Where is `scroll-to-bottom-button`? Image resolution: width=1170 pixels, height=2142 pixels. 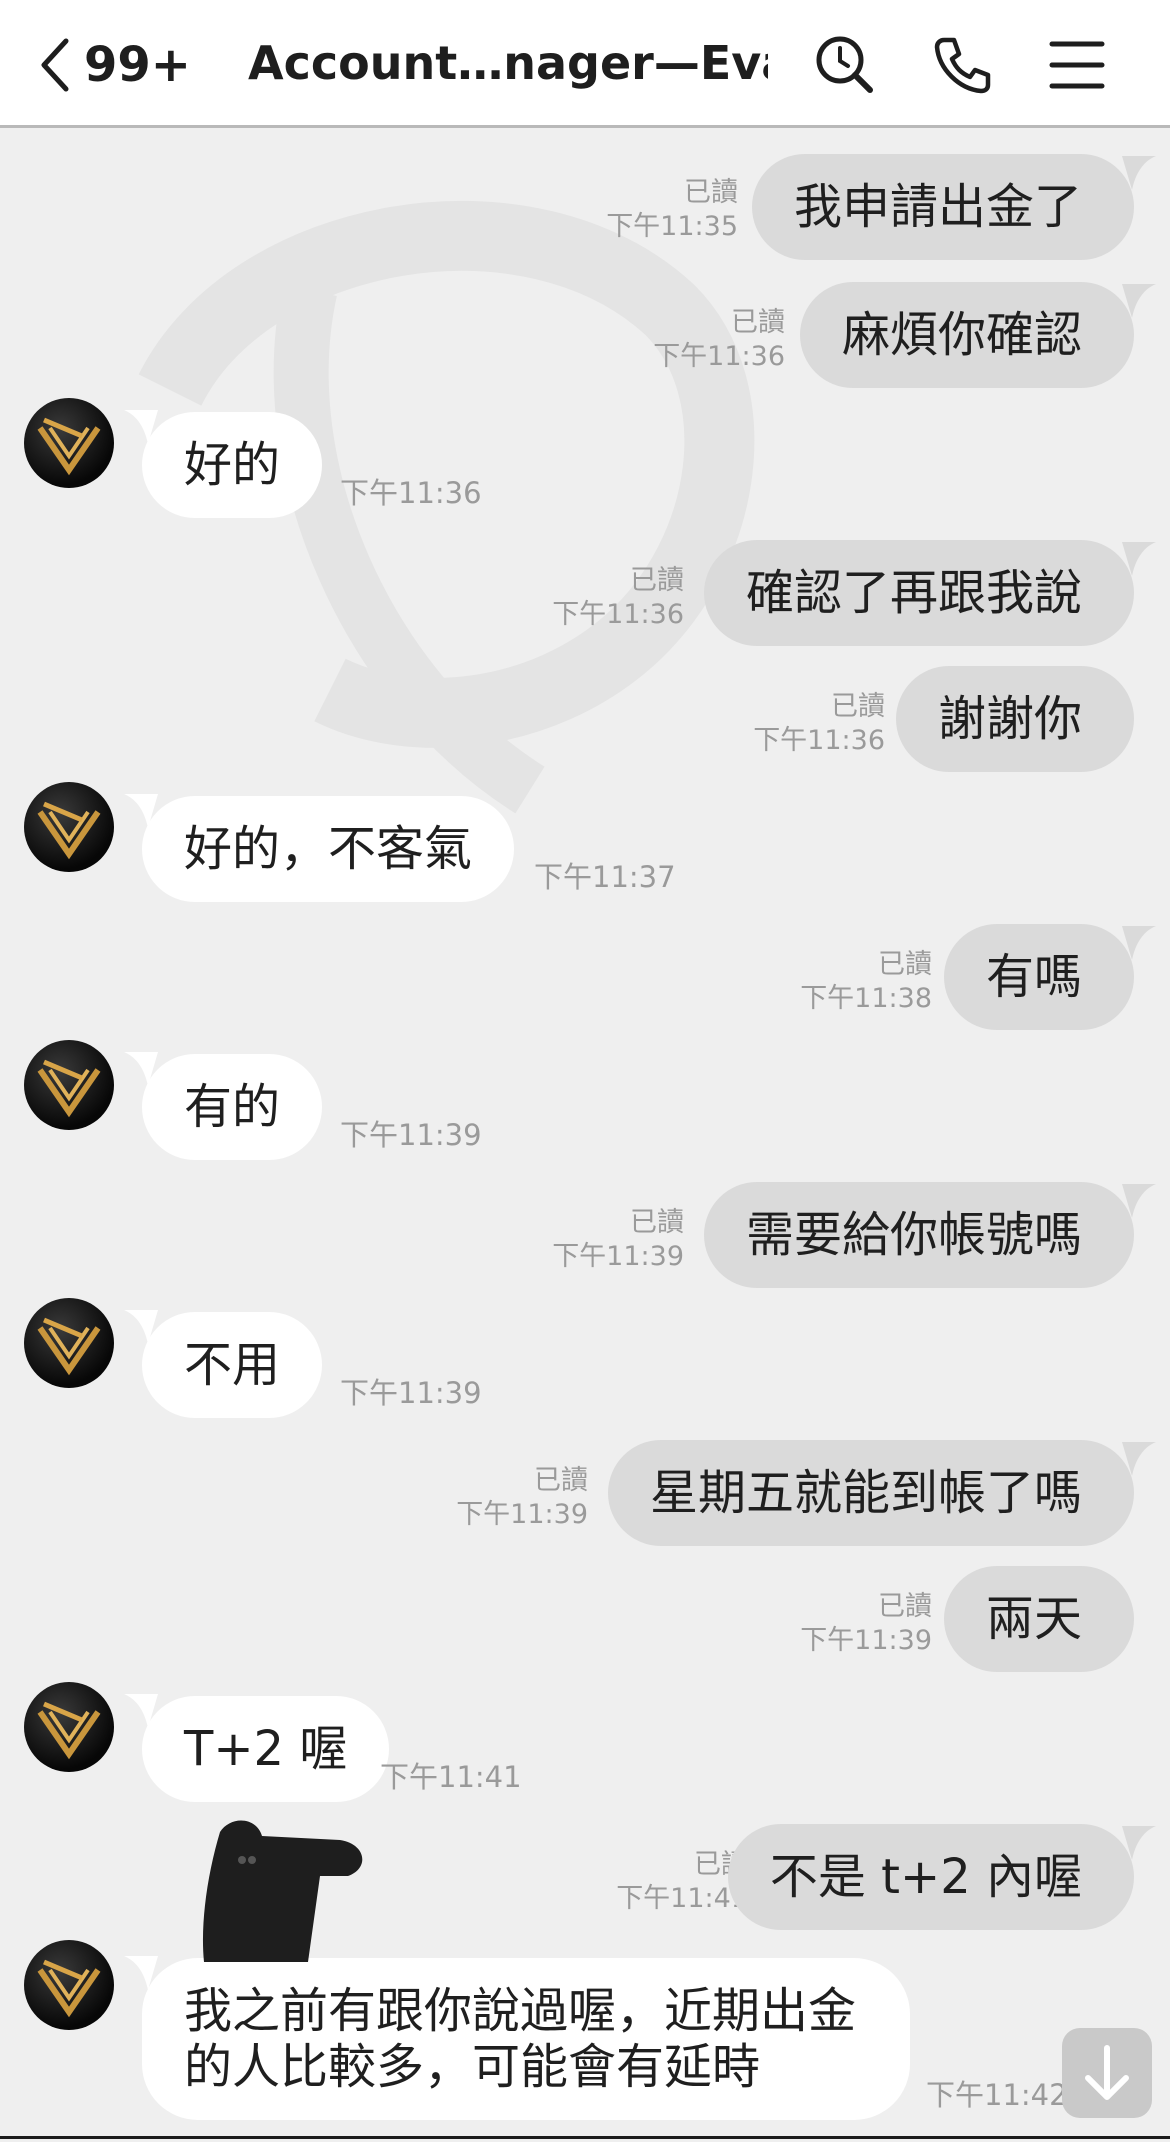
scroll-to-bottom-button is located at coordinates (1107, 2073).